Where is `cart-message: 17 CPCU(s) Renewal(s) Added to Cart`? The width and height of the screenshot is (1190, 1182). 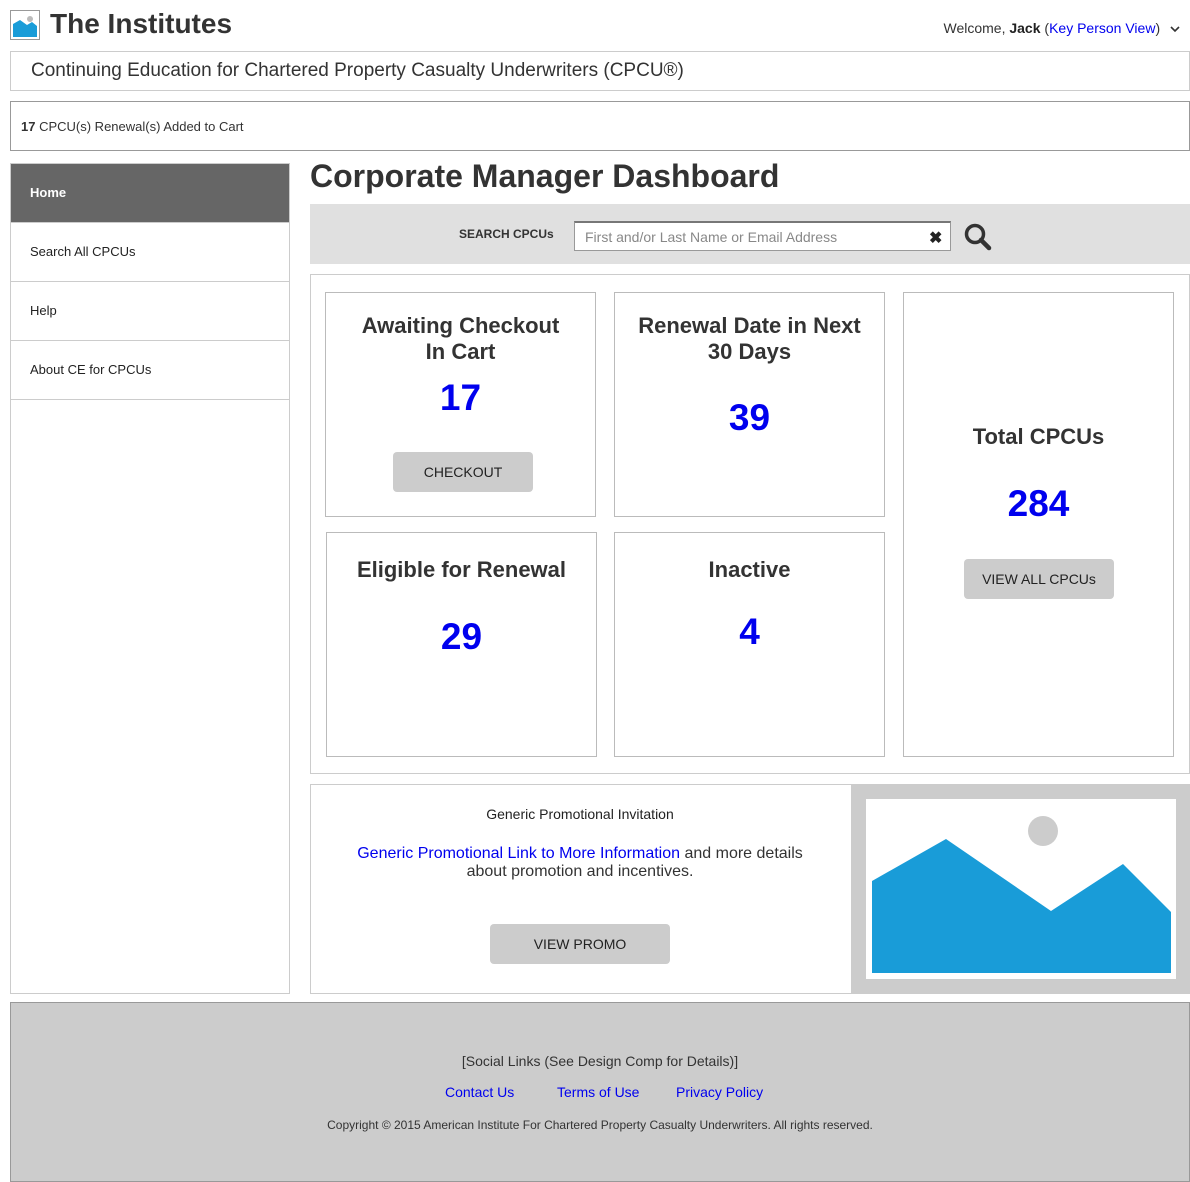 cart-message: 17 CPCU(s) Renewal(s) Added to Cart is located at coordinates (132, 126).